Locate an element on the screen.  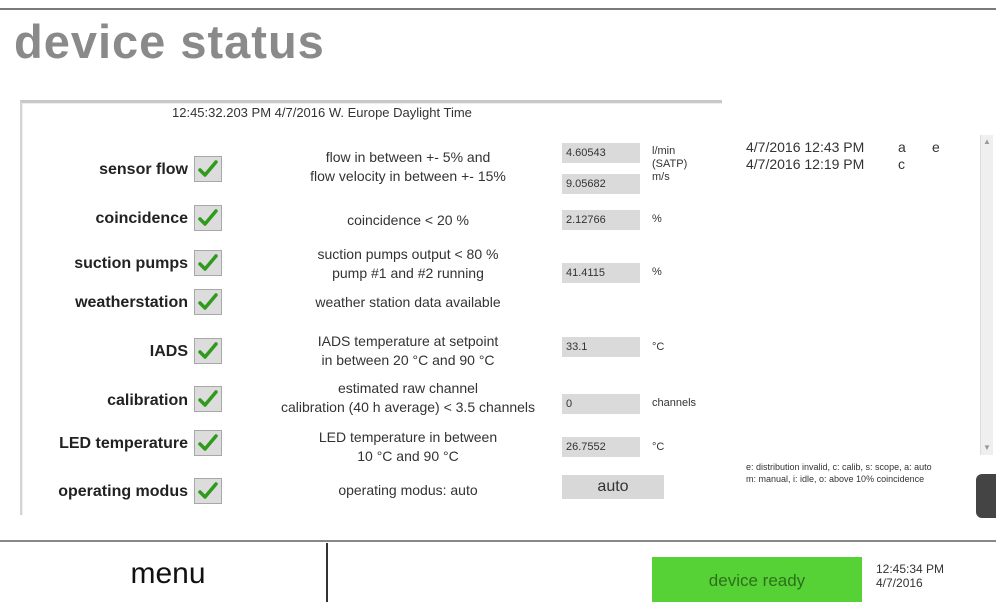
value-suction-pumps: 41.4115 is located at coordinates (601, 273).